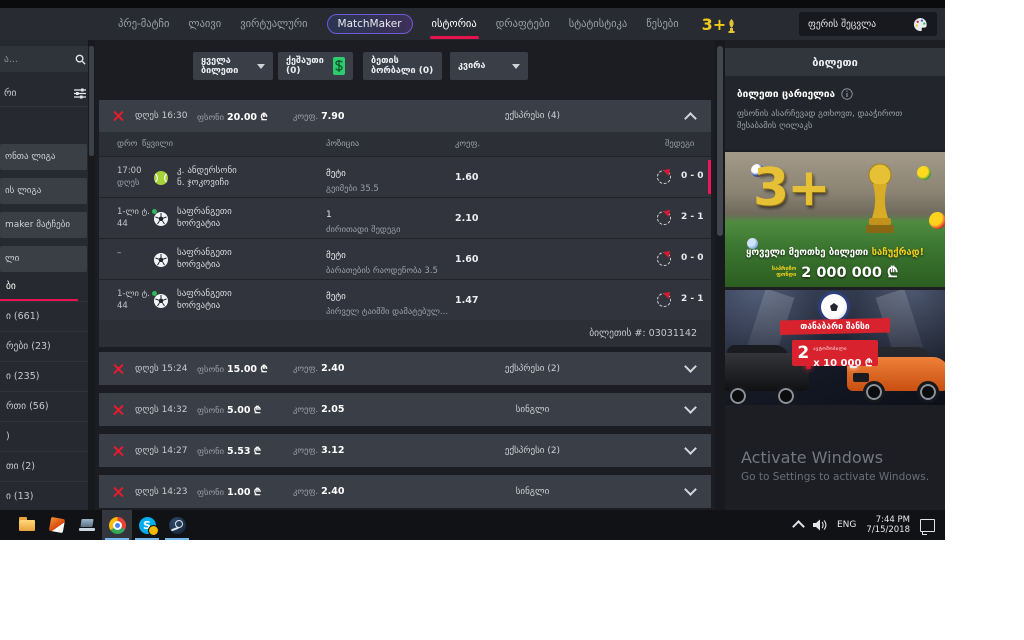 The image size is (1024, 640). I want to click on sidebar-quick-matchmaker: maker მატჩები, so click(43, 225).